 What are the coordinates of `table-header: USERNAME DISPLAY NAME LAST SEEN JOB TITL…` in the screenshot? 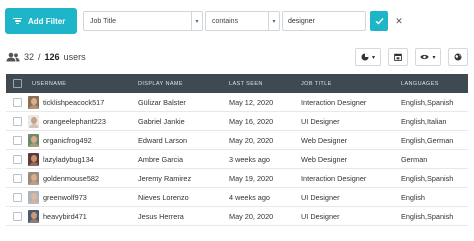 It's located at (237, 83).